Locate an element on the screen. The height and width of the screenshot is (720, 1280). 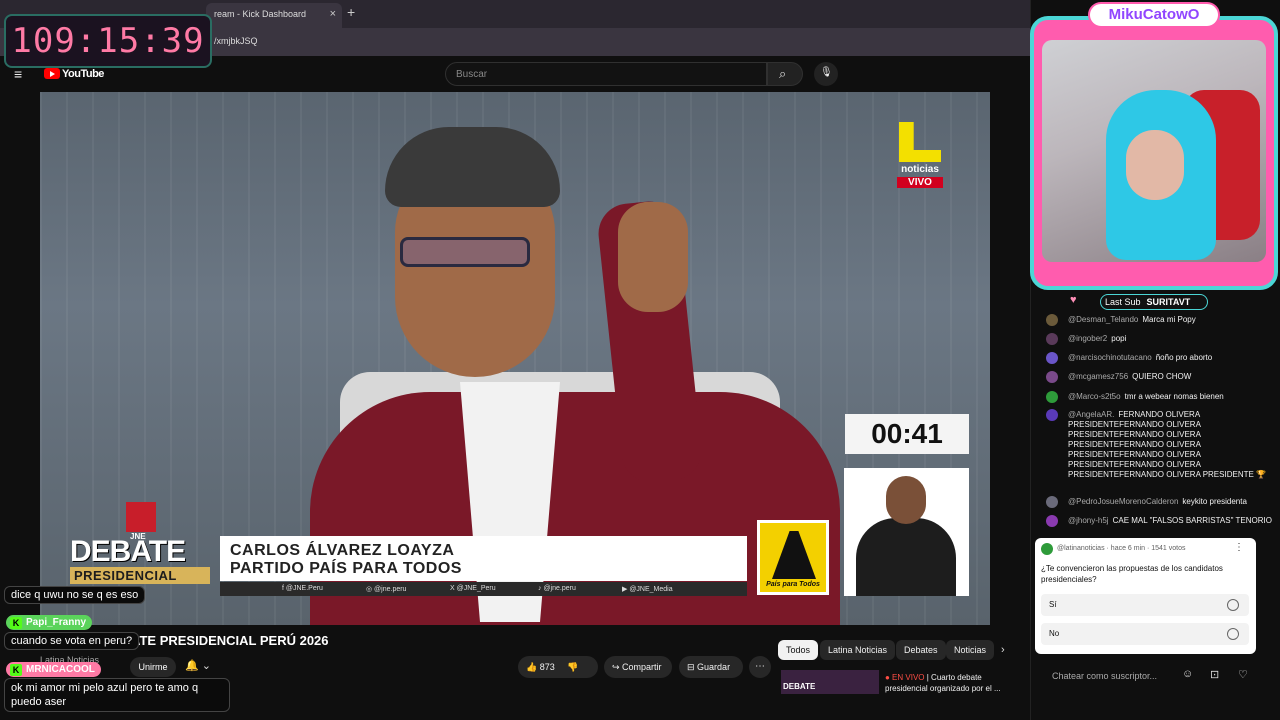
chip-debates: Debates is located at coordinates (921, 650).